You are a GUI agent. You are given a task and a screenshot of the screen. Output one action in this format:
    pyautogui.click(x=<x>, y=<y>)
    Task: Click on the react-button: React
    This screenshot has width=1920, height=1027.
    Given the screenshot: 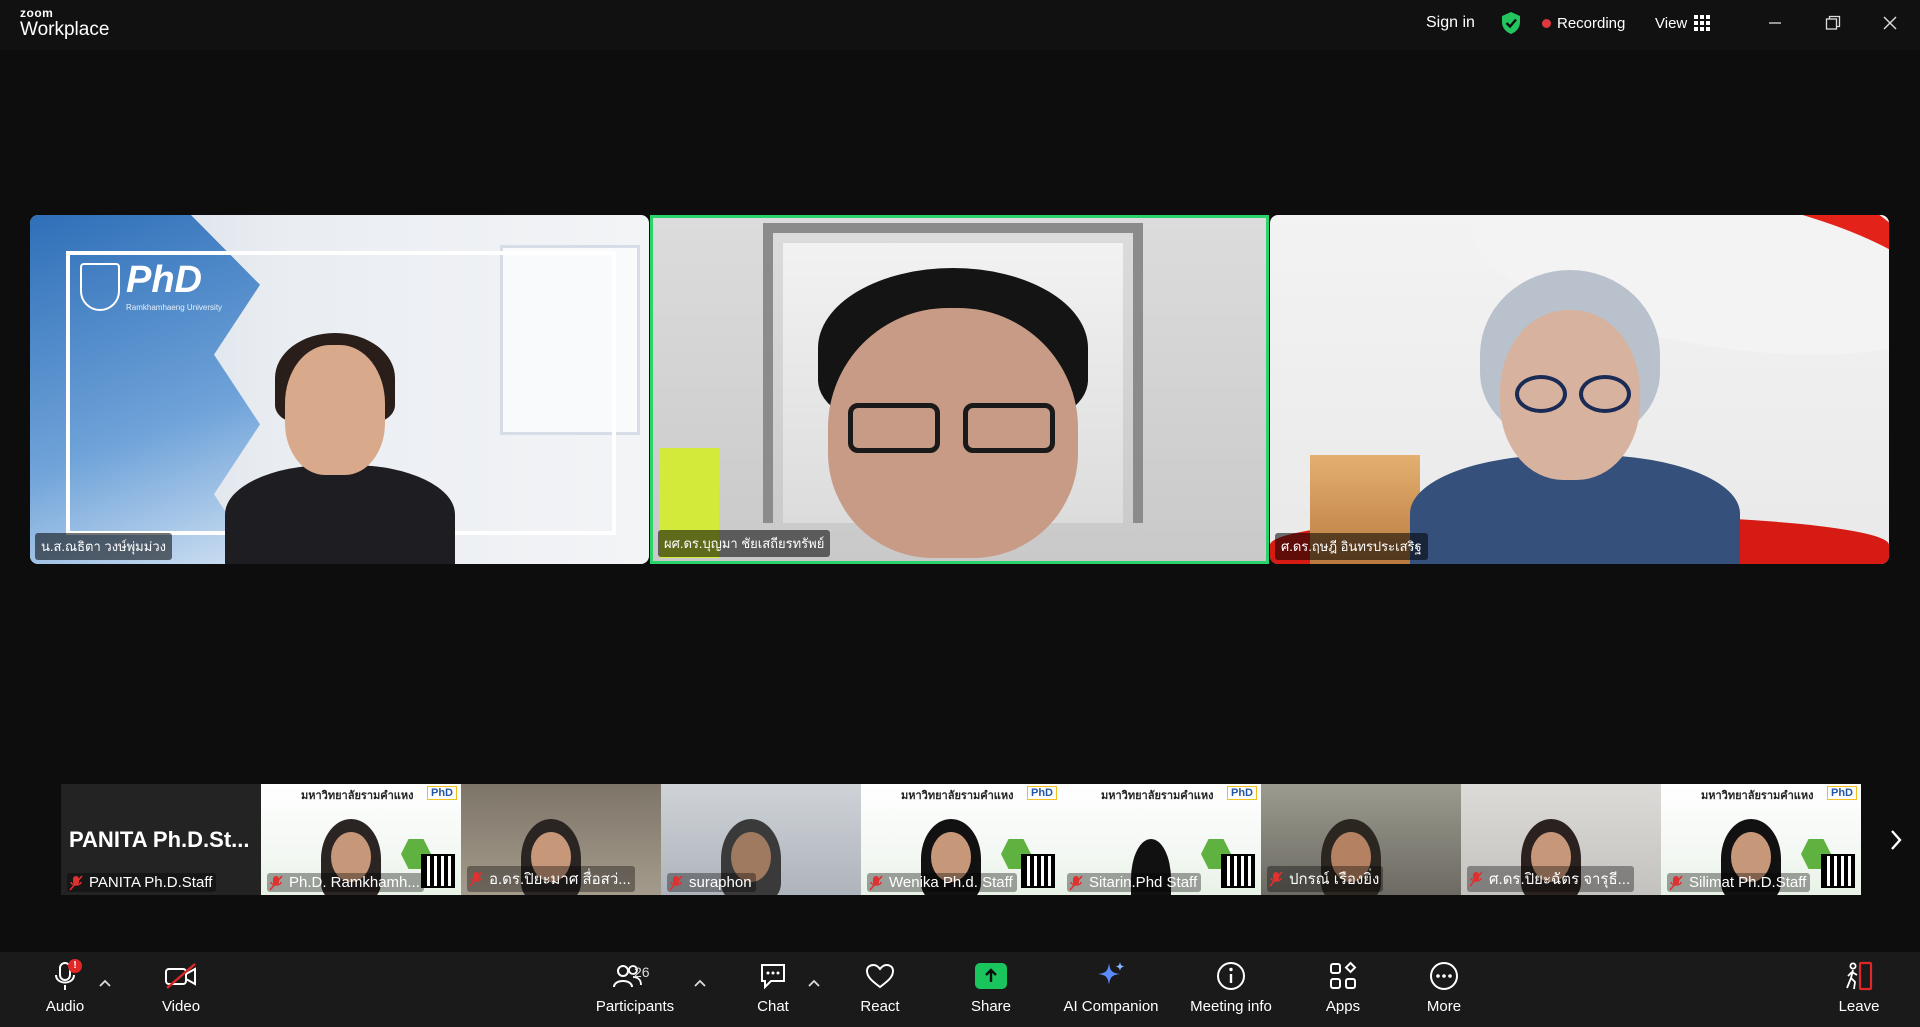 What is the action you would take?
    pyautogui.click(x=880, y=989)
    